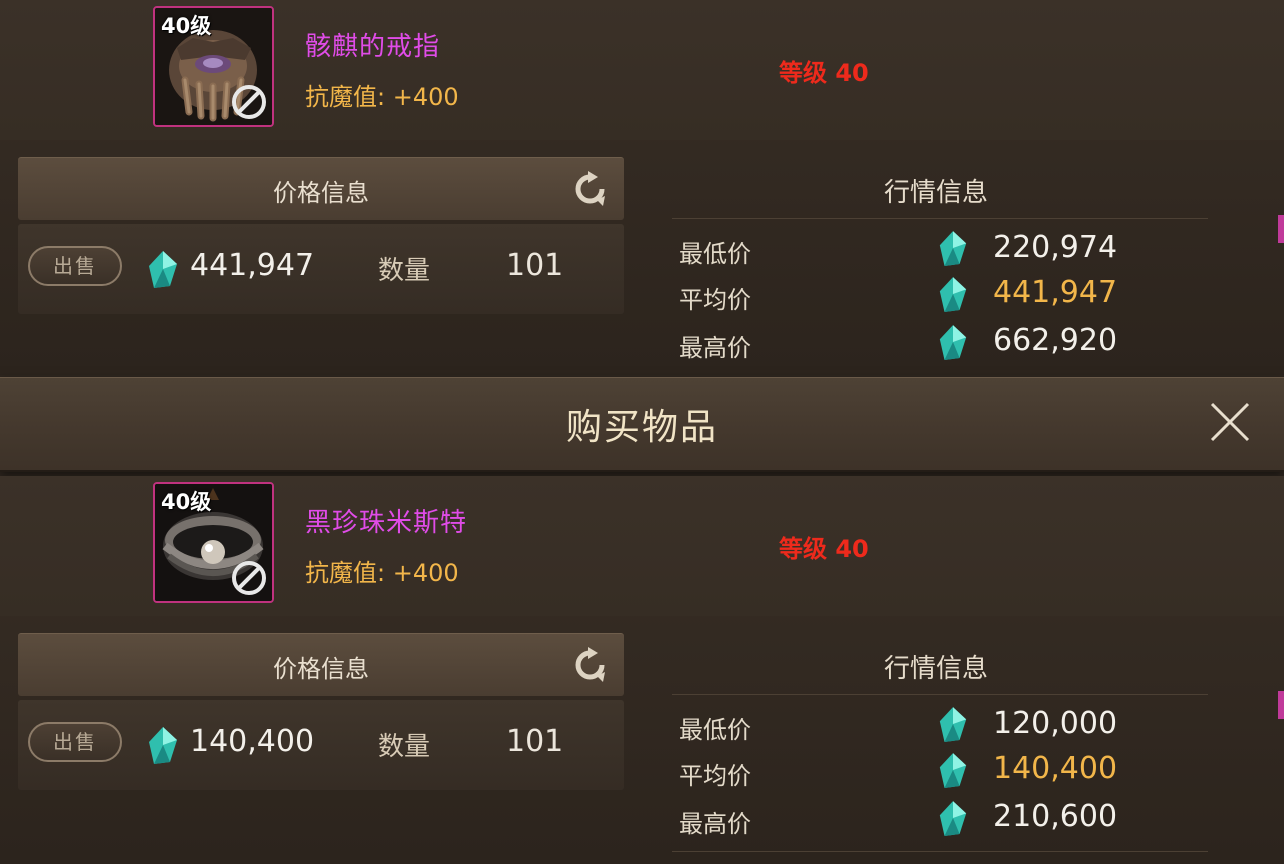 Image resolution: width=1284 pixels, height=864 pixels. What do you see at coordinates (1055, 768) in the screenshot?
I see `avg-price-value: 140,400` at bounding box center [1055, 768].